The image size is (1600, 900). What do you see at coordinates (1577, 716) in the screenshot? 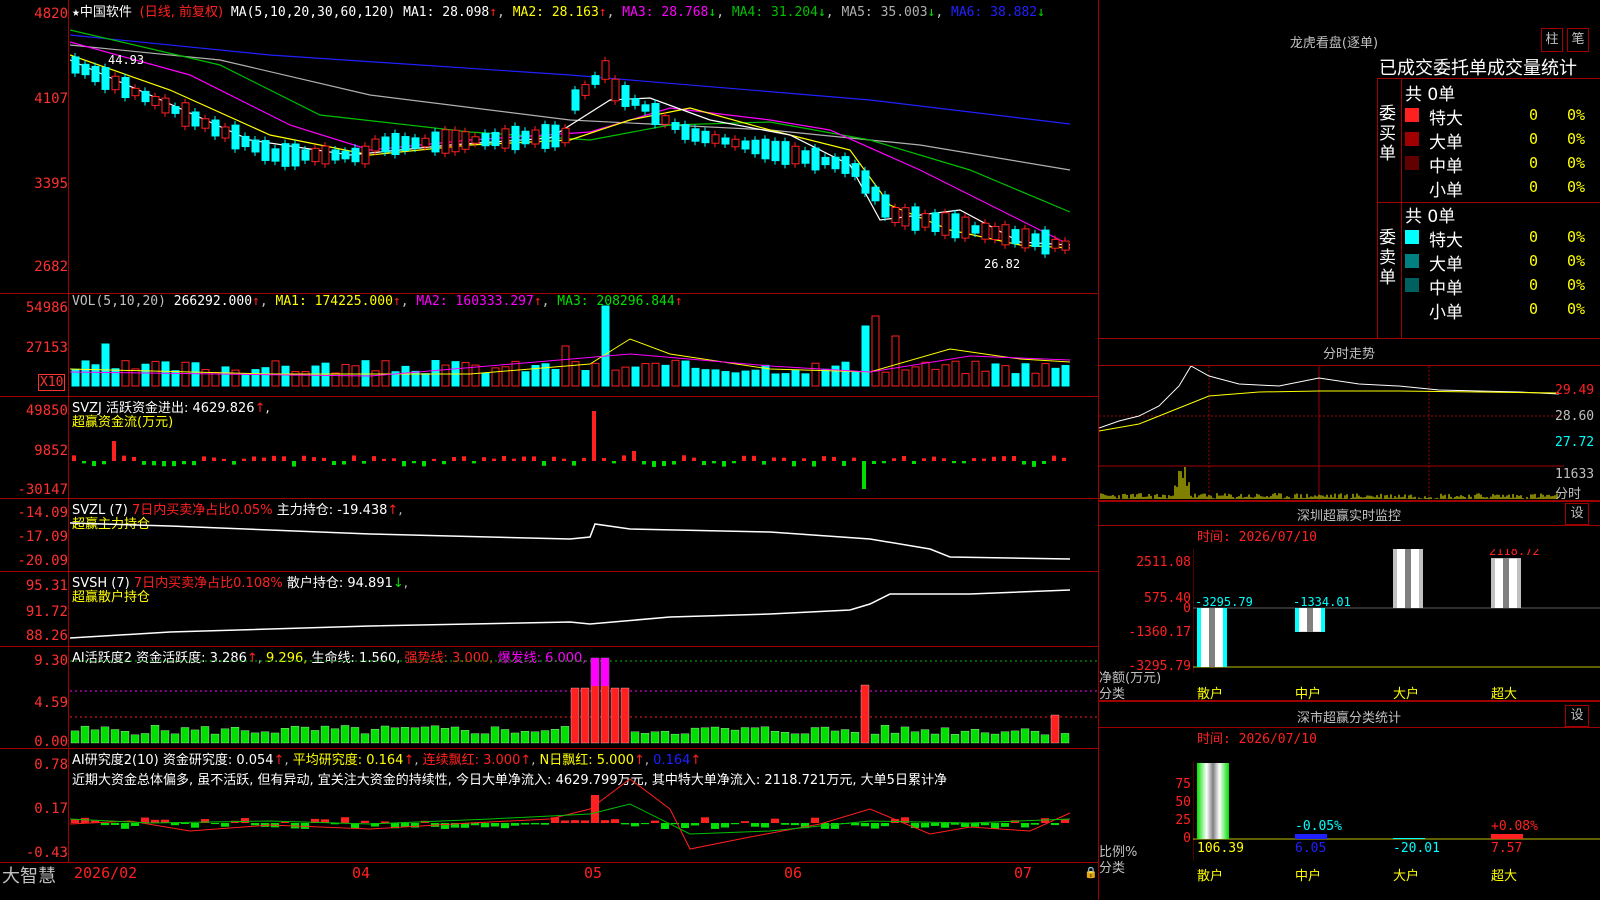
I see `classify-settings-button: 设` at bounding box center [1577, 716].